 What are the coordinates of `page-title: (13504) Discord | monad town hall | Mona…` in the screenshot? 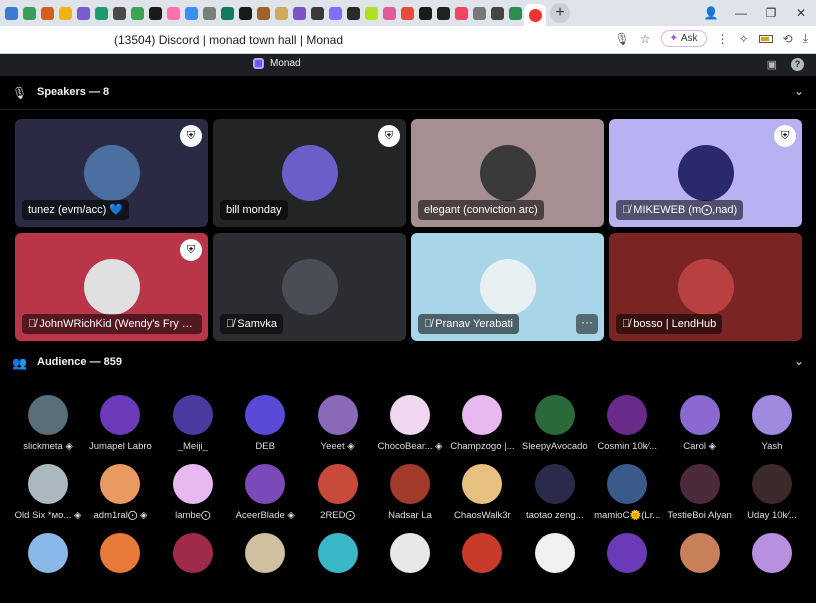 It's located at (228, 40).